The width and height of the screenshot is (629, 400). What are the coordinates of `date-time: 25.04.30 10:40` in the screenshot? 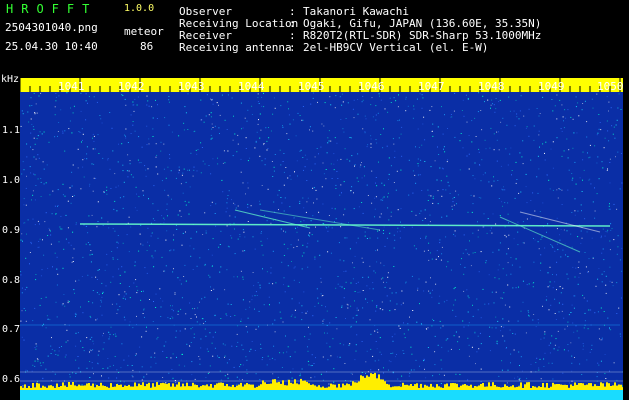 It's located at (51, 46).